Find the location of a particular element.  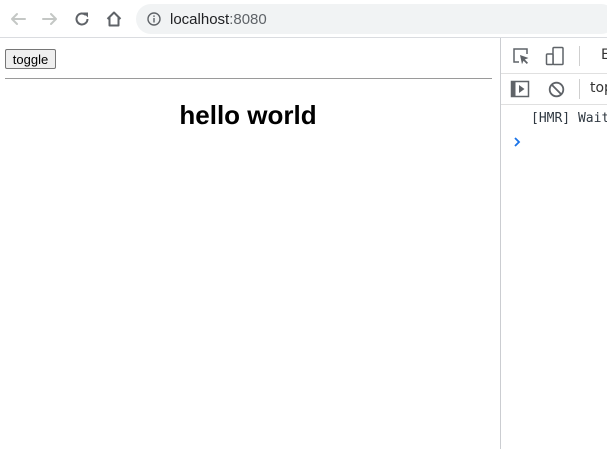

forward-button is located at coordinates (50, 19).